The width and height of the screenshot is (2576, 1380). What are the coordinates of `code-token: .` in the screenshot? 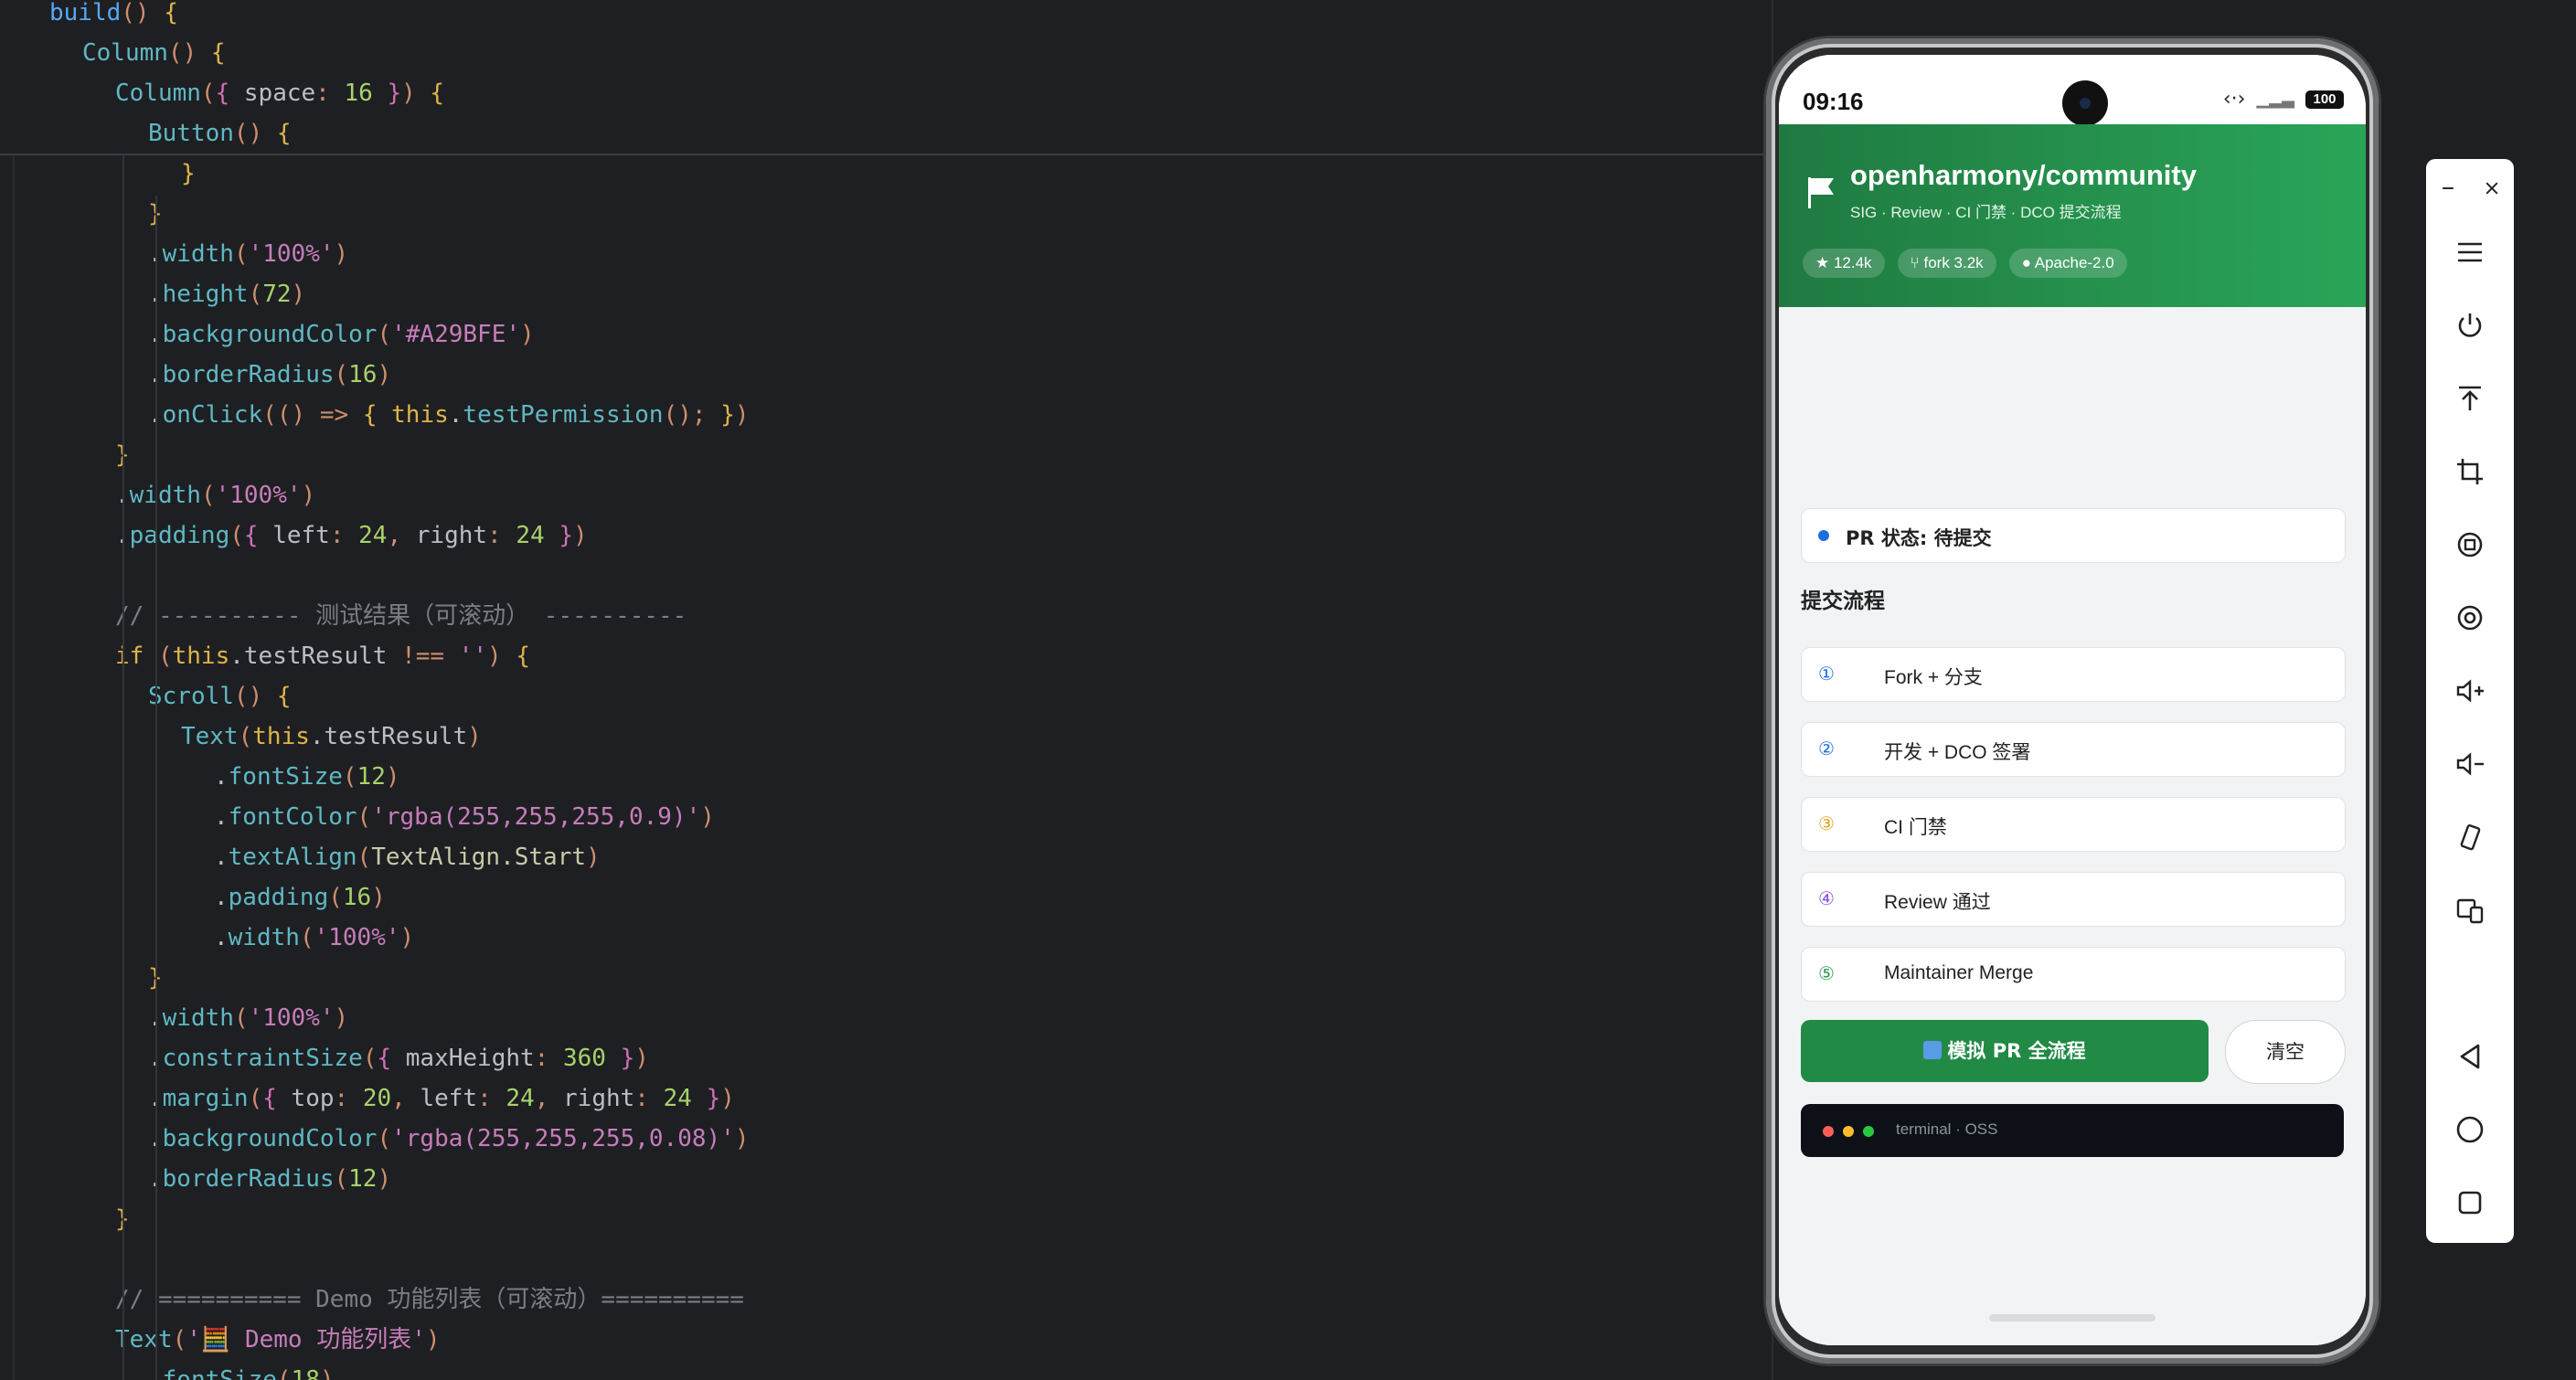 It's located at (455, 415).